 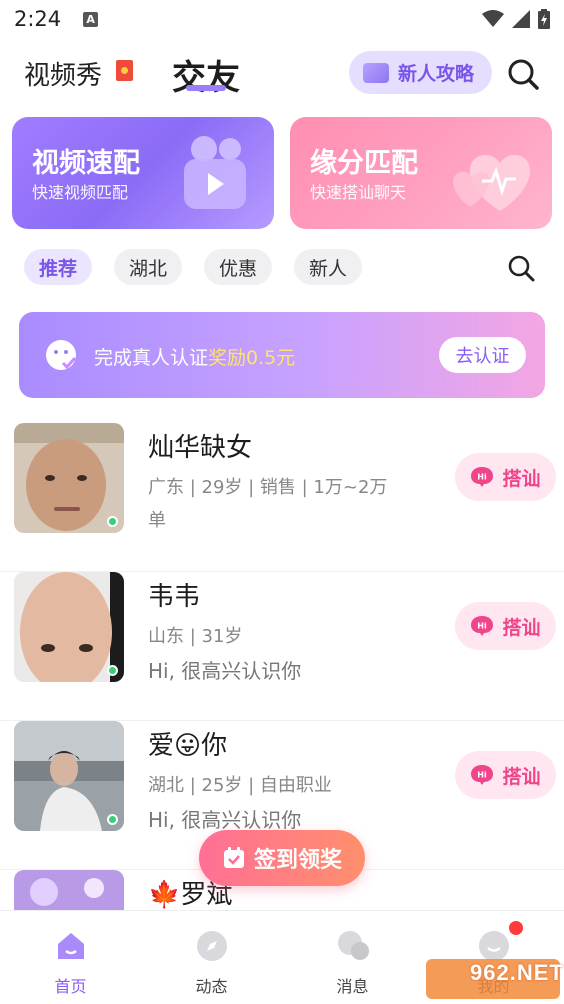 What do you see at coordinates (421, 173) in the screenshot?
I see `fate-match-card: 缘分匹配 快速搭讪聊天` at bounding box center [421, 173].